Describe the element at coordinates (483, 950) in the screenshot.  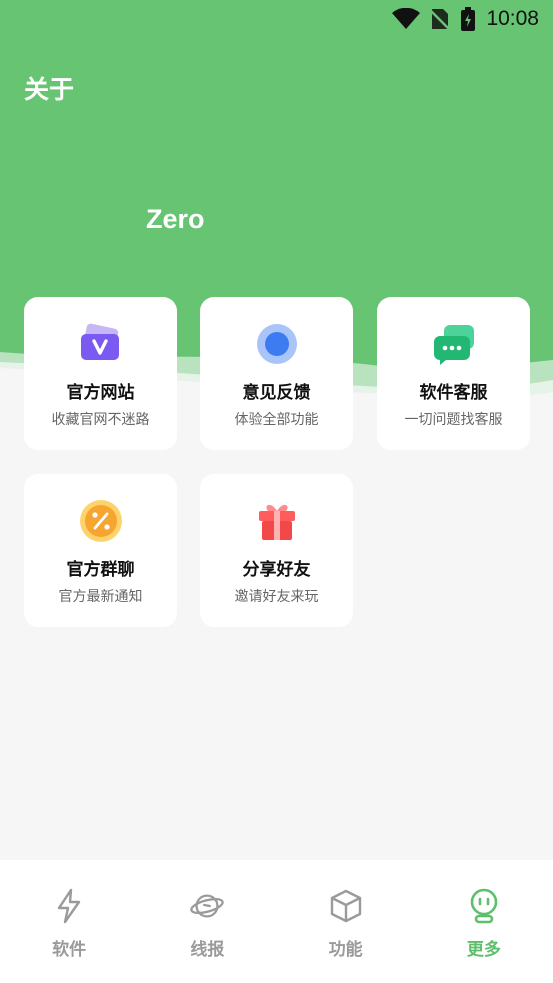
I see `tab-label: 更多` at that location.